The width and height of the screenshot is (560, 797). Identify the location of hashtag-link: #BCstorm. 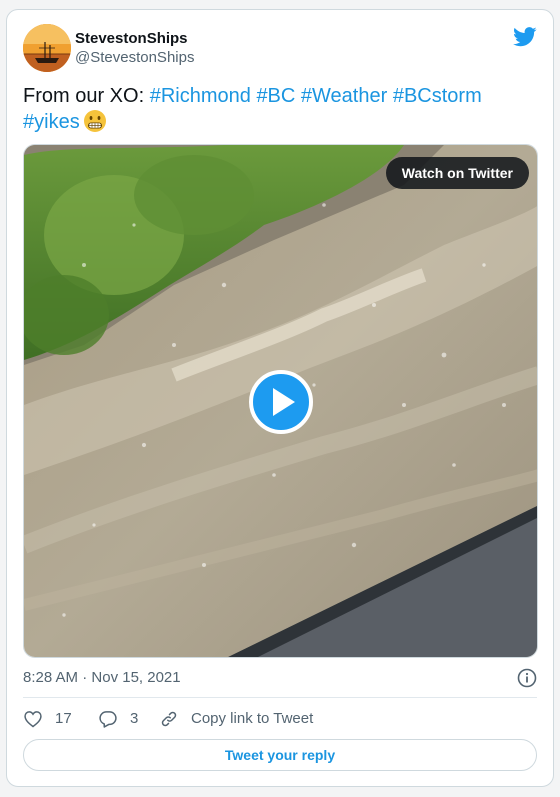
(437, 96).